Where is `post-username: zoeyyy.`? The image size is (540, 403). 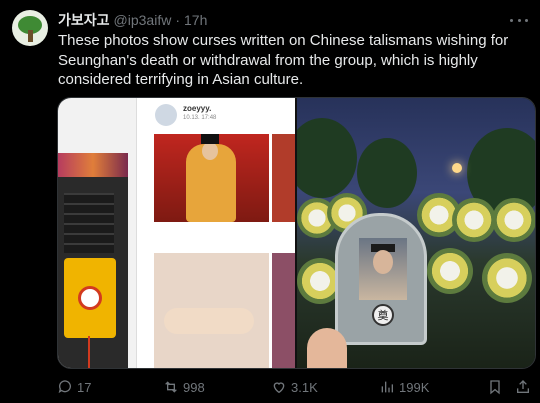
post-username: zoeyyy. is located at coordinates (197, 108).